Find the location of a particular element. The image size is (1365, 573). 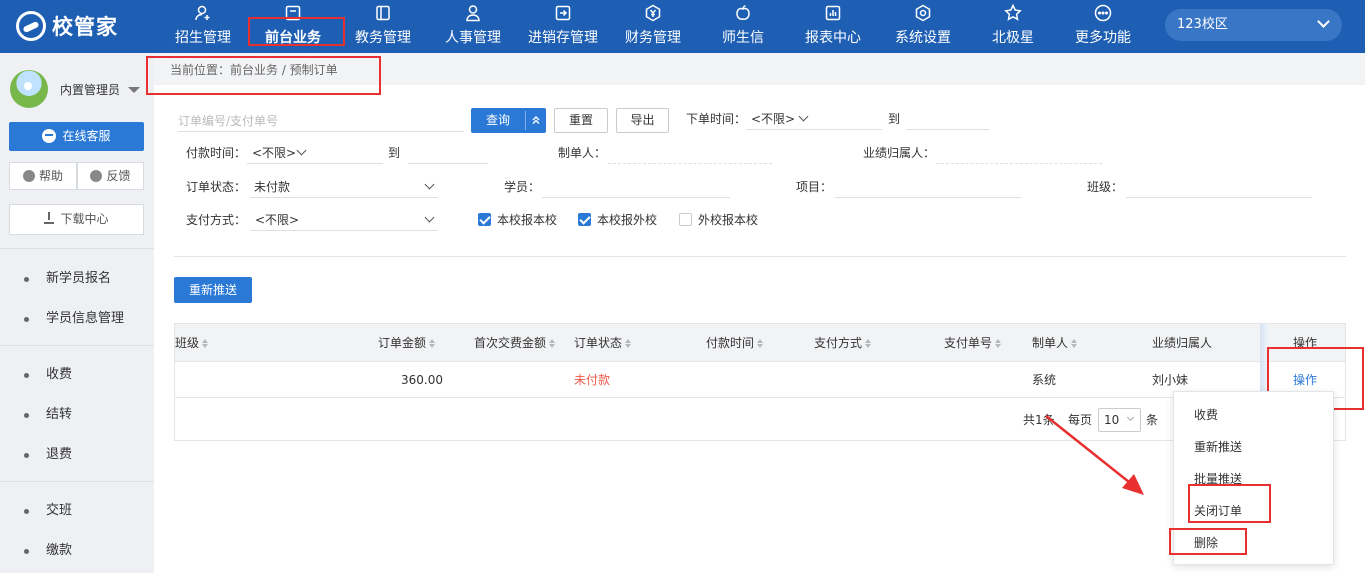

student-label: 学员： is located at coordinates (522, 187).